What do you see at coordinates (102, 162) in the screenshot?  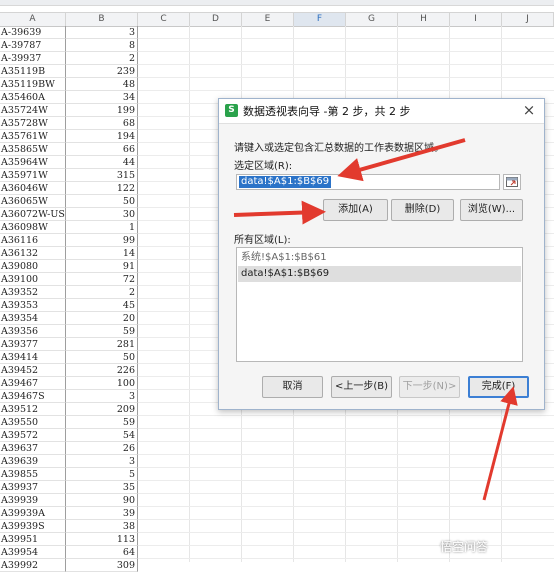 I see `cell-b: 44` at bounding box center [102, 162].